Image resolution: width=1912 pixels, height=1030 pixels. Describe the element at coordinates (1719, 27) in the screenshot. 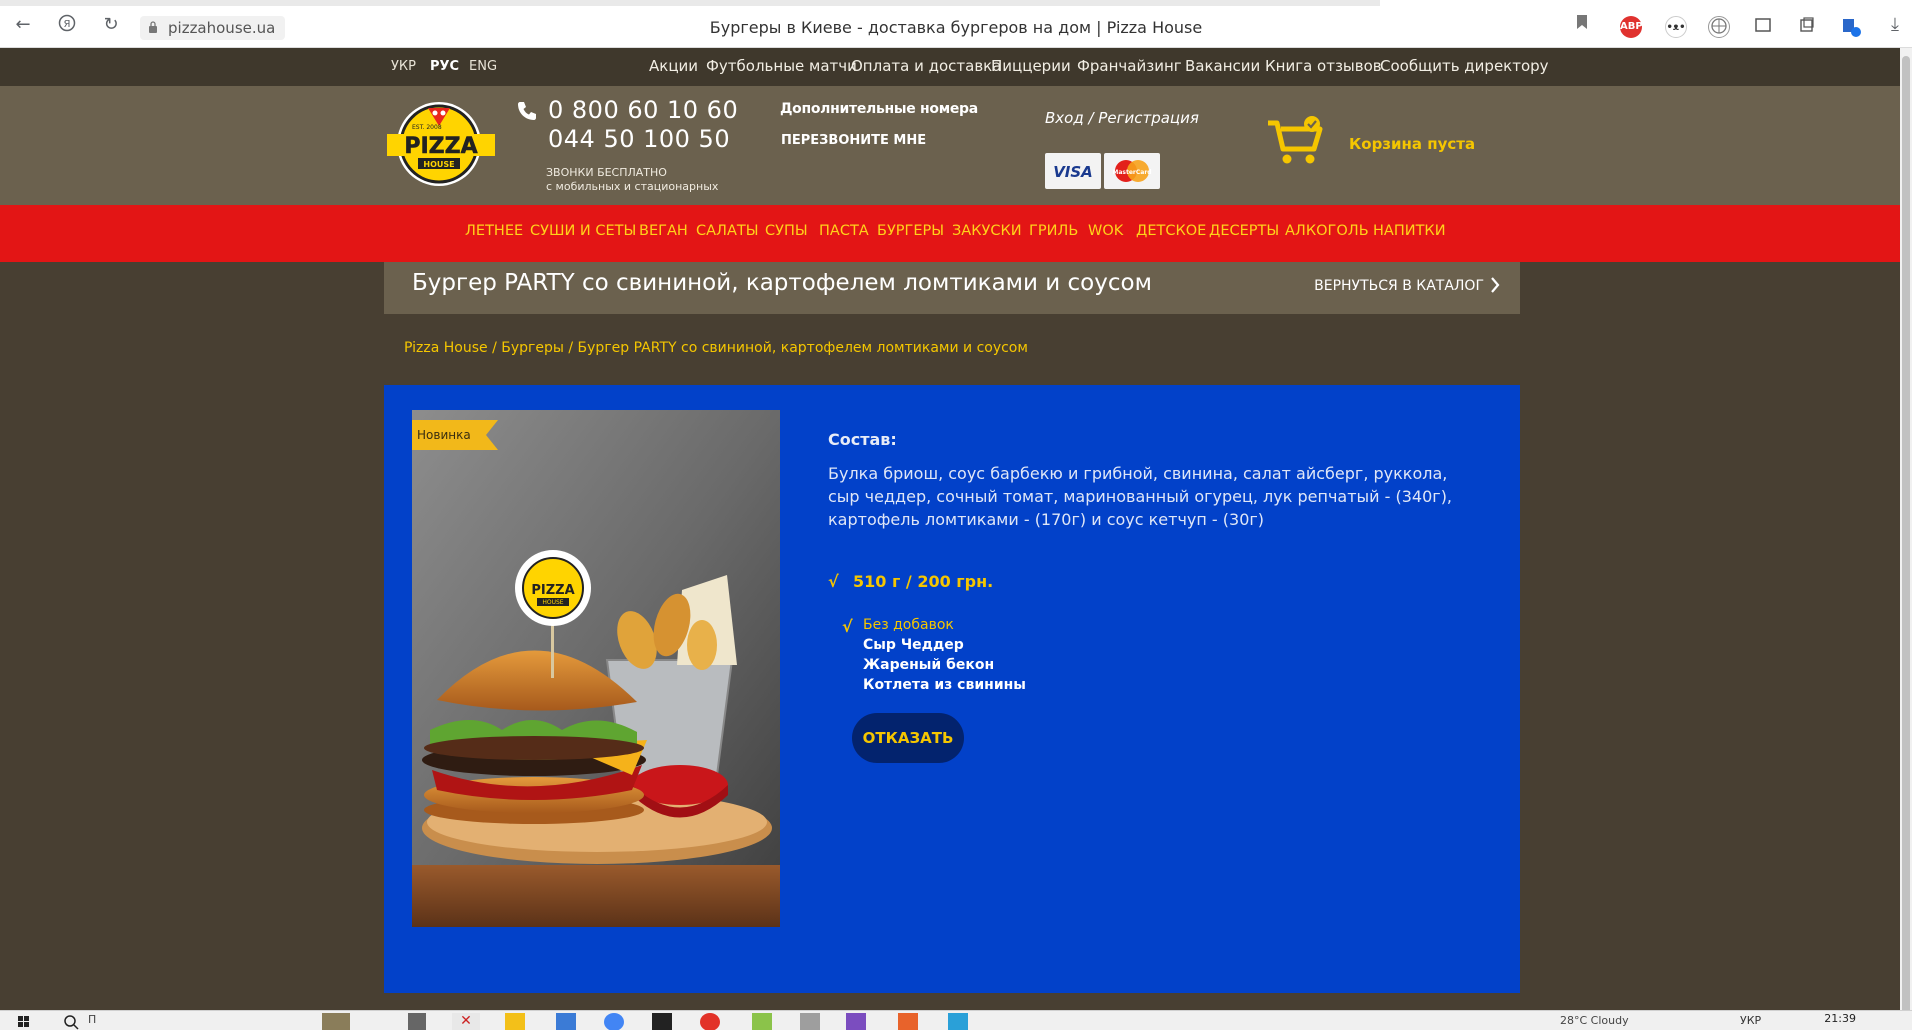

I see `globe-icon` at that location.